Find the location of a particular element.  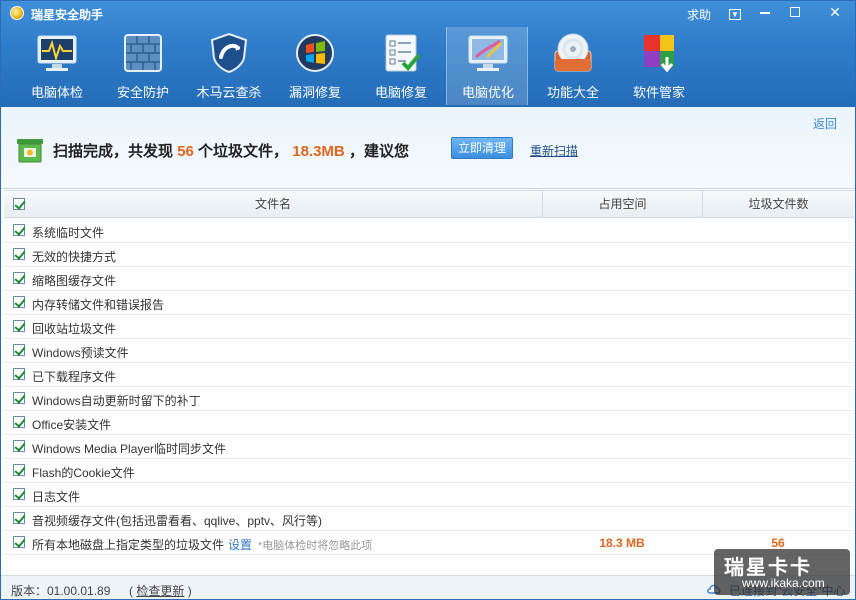

tool-vulnerability-repair: 漏洞修复 is located at coordinates (315, 66).